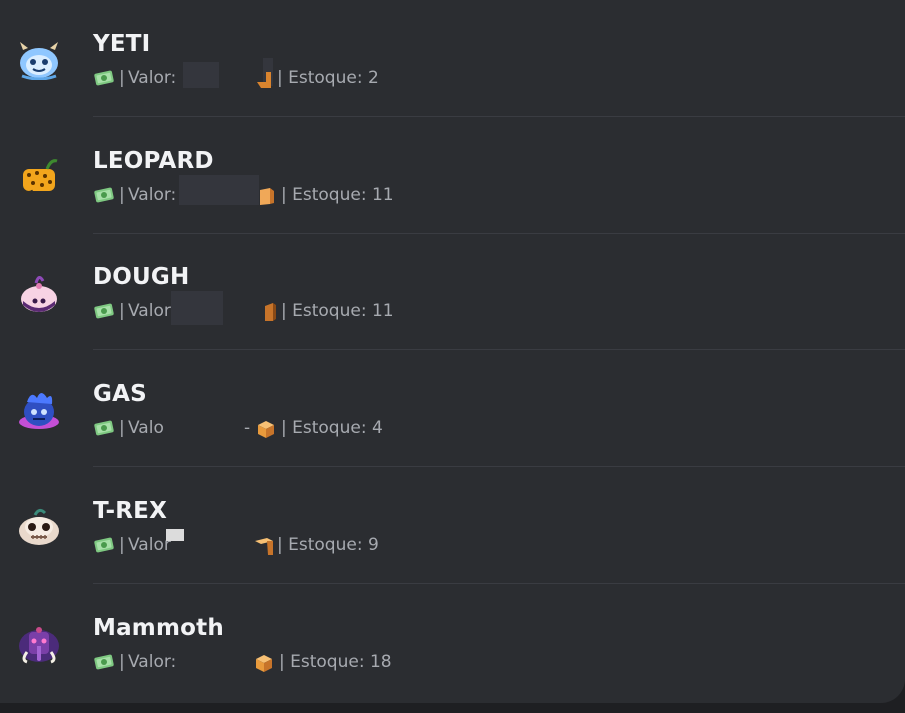  I want to click on stock-count: | Estoque: 18, so click(335, 662).